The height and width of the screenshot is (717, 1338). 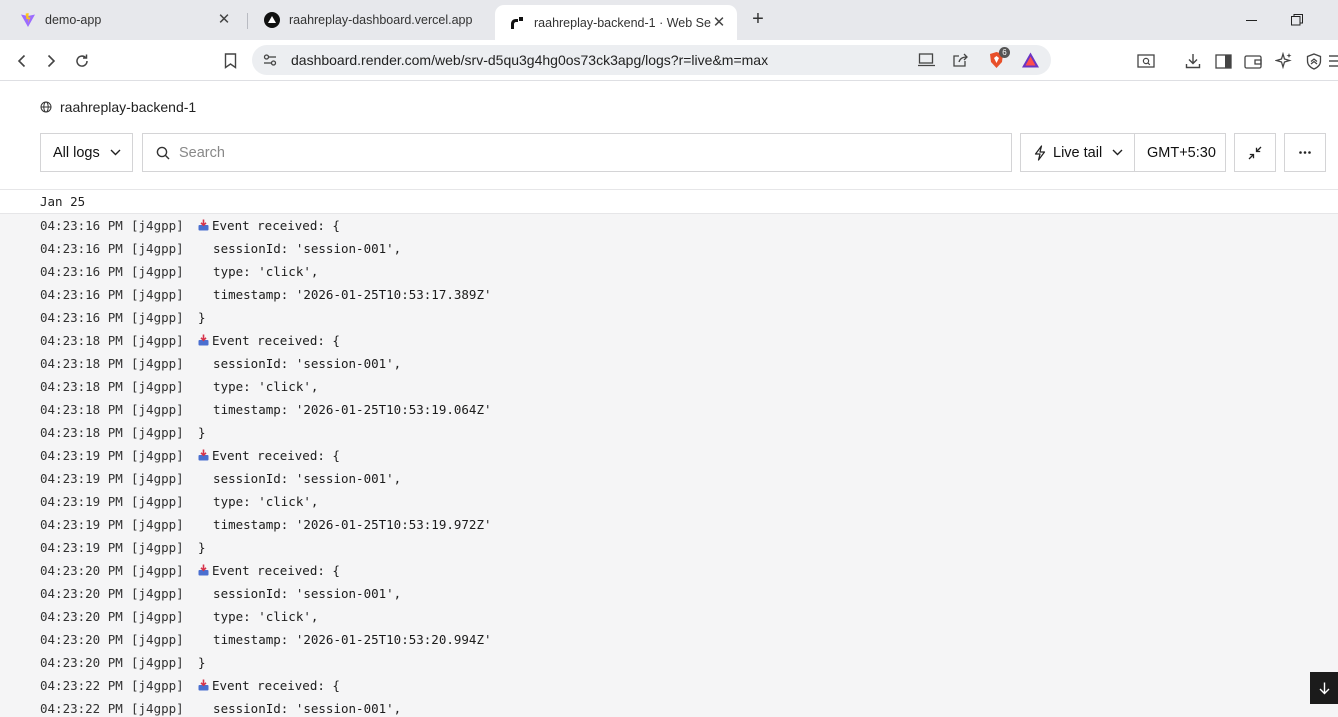 I want to click on ellipsis-icon, so click(x=1305, y=152).